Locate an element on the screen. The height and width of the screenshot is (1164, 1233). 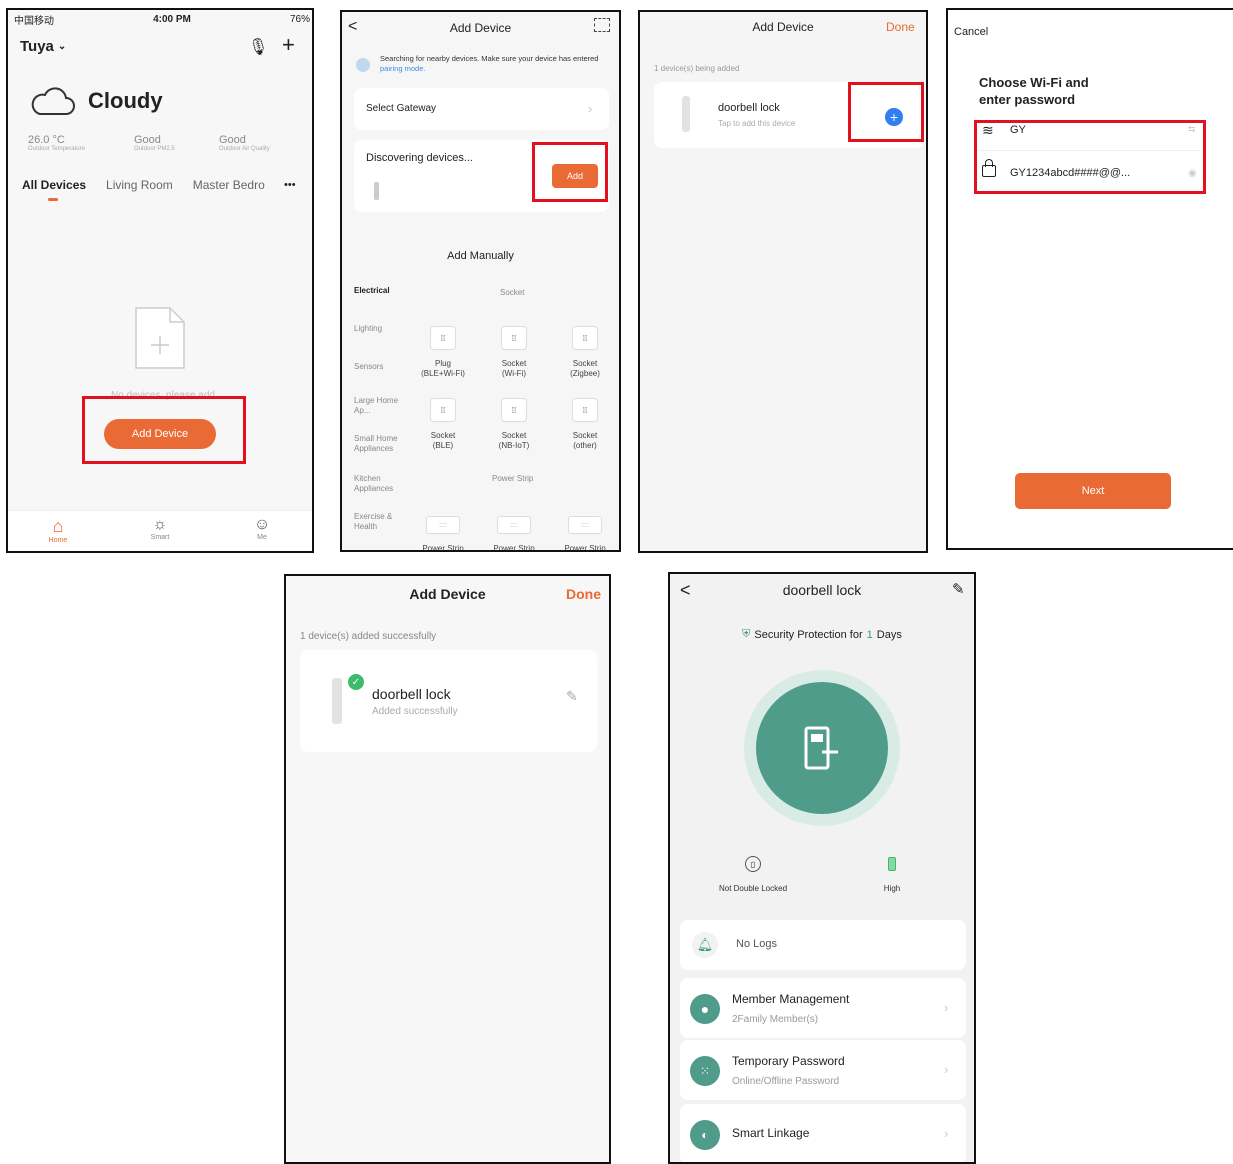
highlight-wifi-fields is located at coordinates (1090, 157).